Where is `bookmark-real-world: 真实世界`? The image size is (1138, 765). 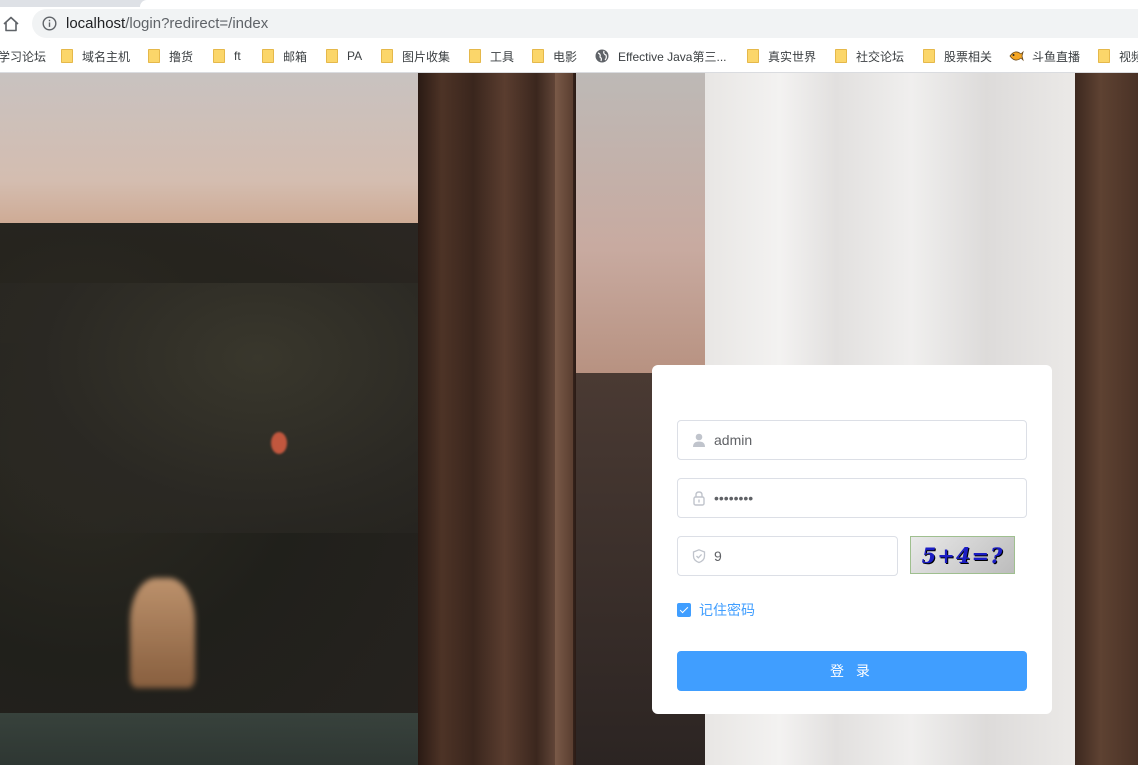 bookmark-real-world: 真实世界 is located at coordinates (781, 56).